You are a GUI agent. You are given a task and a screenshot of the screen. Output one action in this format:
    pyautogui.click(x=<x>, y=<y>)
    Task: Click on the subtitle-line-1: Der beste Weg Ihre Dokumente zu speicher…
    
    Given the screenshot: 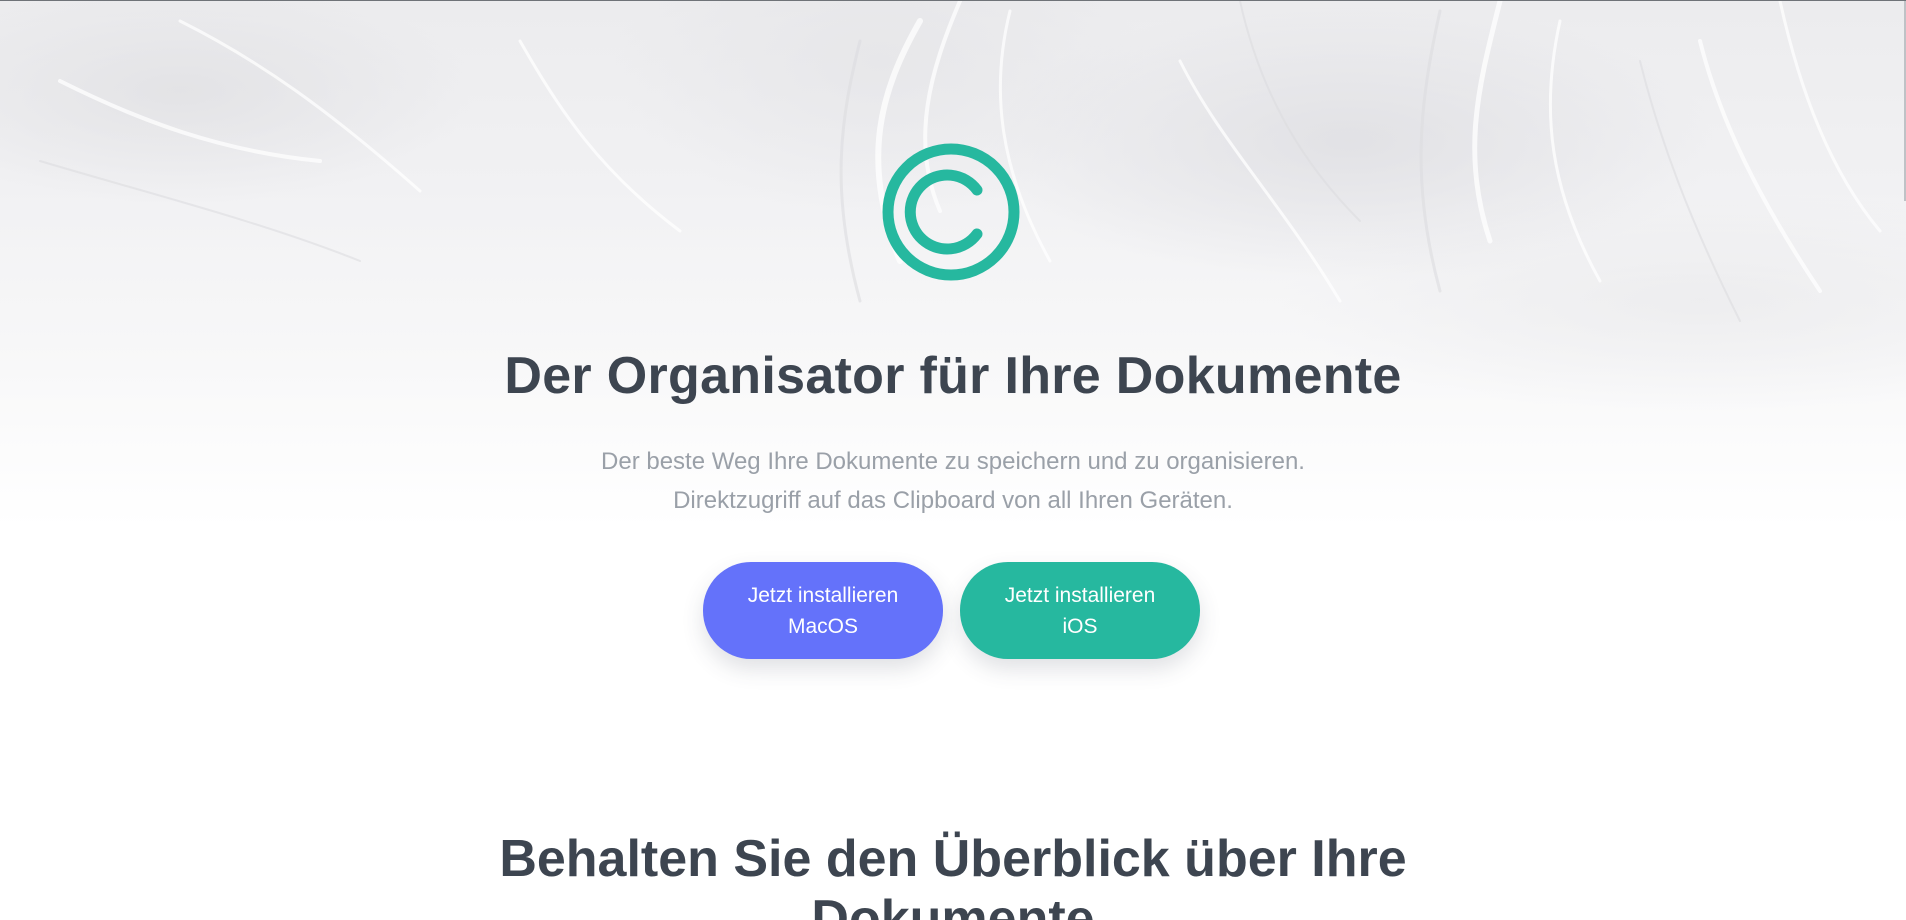 What is the action you would take?
    pyautogui.click(x=953, y=461)
    